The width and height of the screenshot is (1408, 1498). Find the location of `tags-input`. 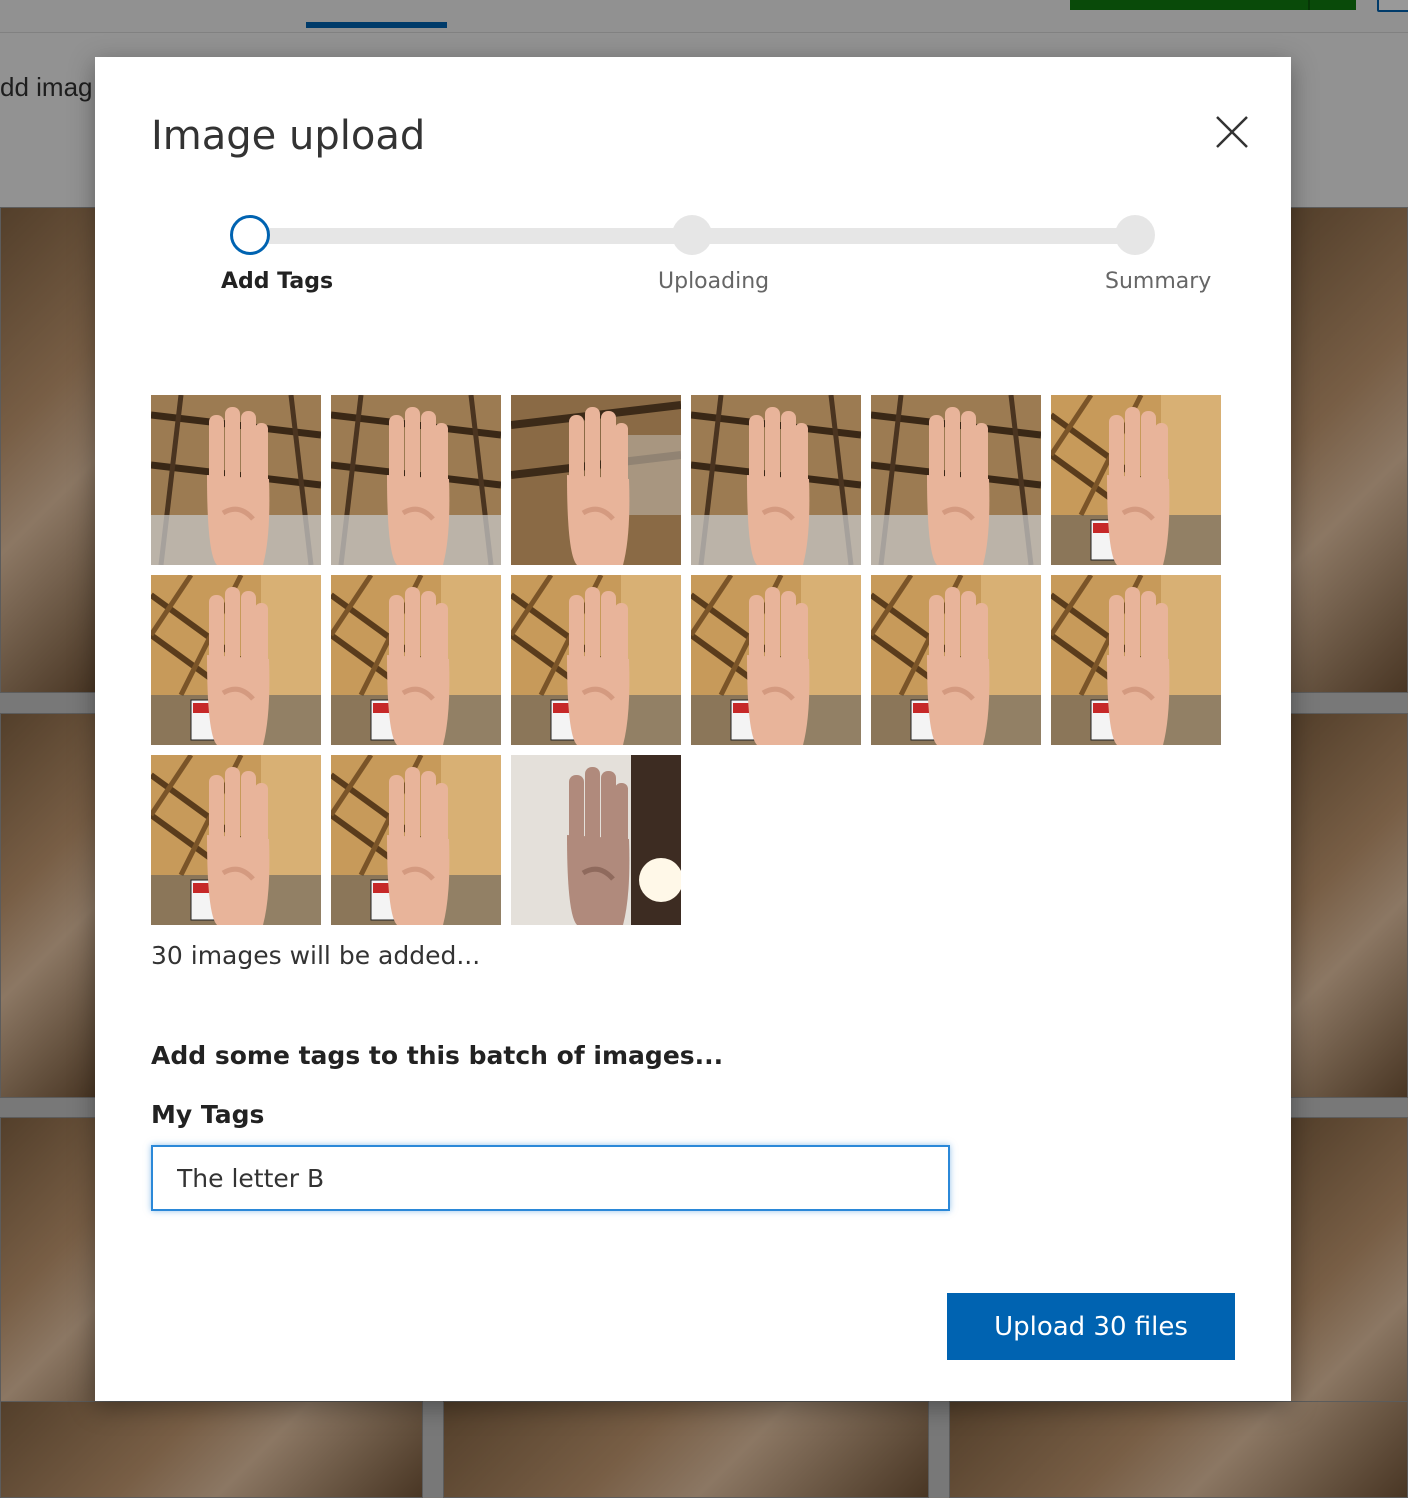

tags-input is located at coordinates (550, 1178).